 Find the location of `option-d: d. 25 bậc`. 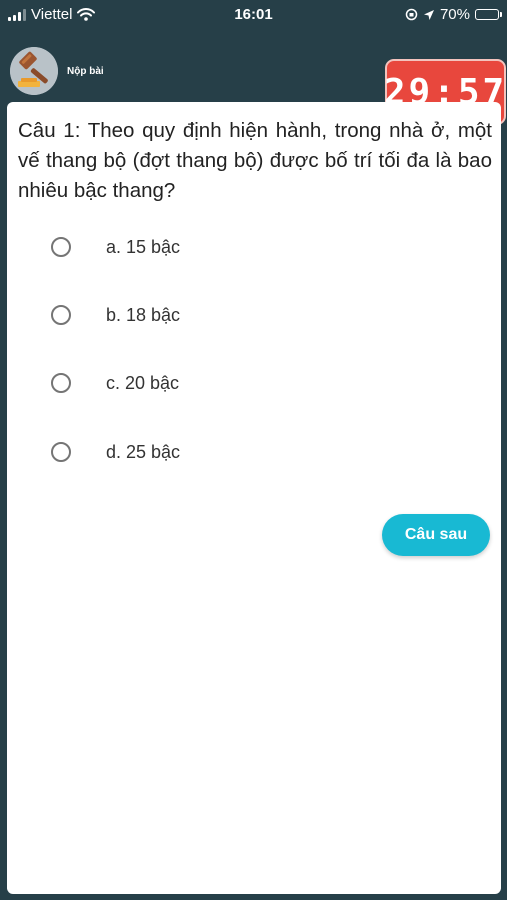

option-d: d. 25 bậc is located at coordinates (115, 452).